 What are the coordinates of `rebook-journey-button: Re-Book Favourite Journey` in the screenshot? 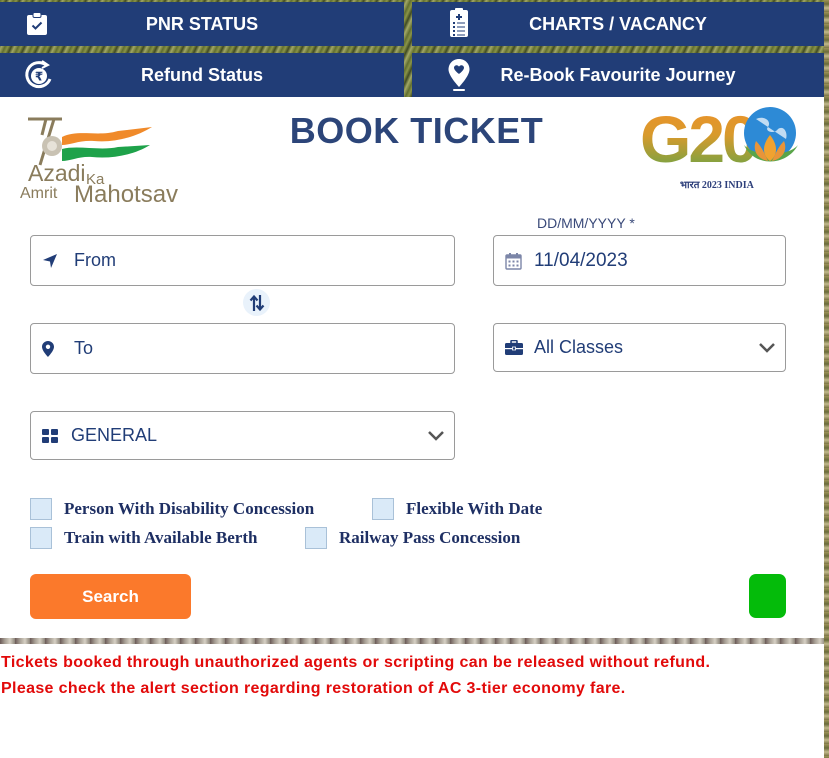 It's located at (618, 75).